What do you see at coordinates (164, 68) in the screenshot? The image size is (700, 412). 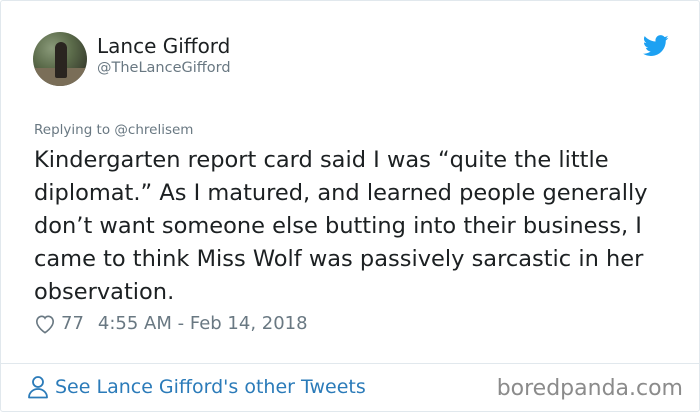 I see `author-handle: @TheLanceGifford` at bounding box center [164, 68].